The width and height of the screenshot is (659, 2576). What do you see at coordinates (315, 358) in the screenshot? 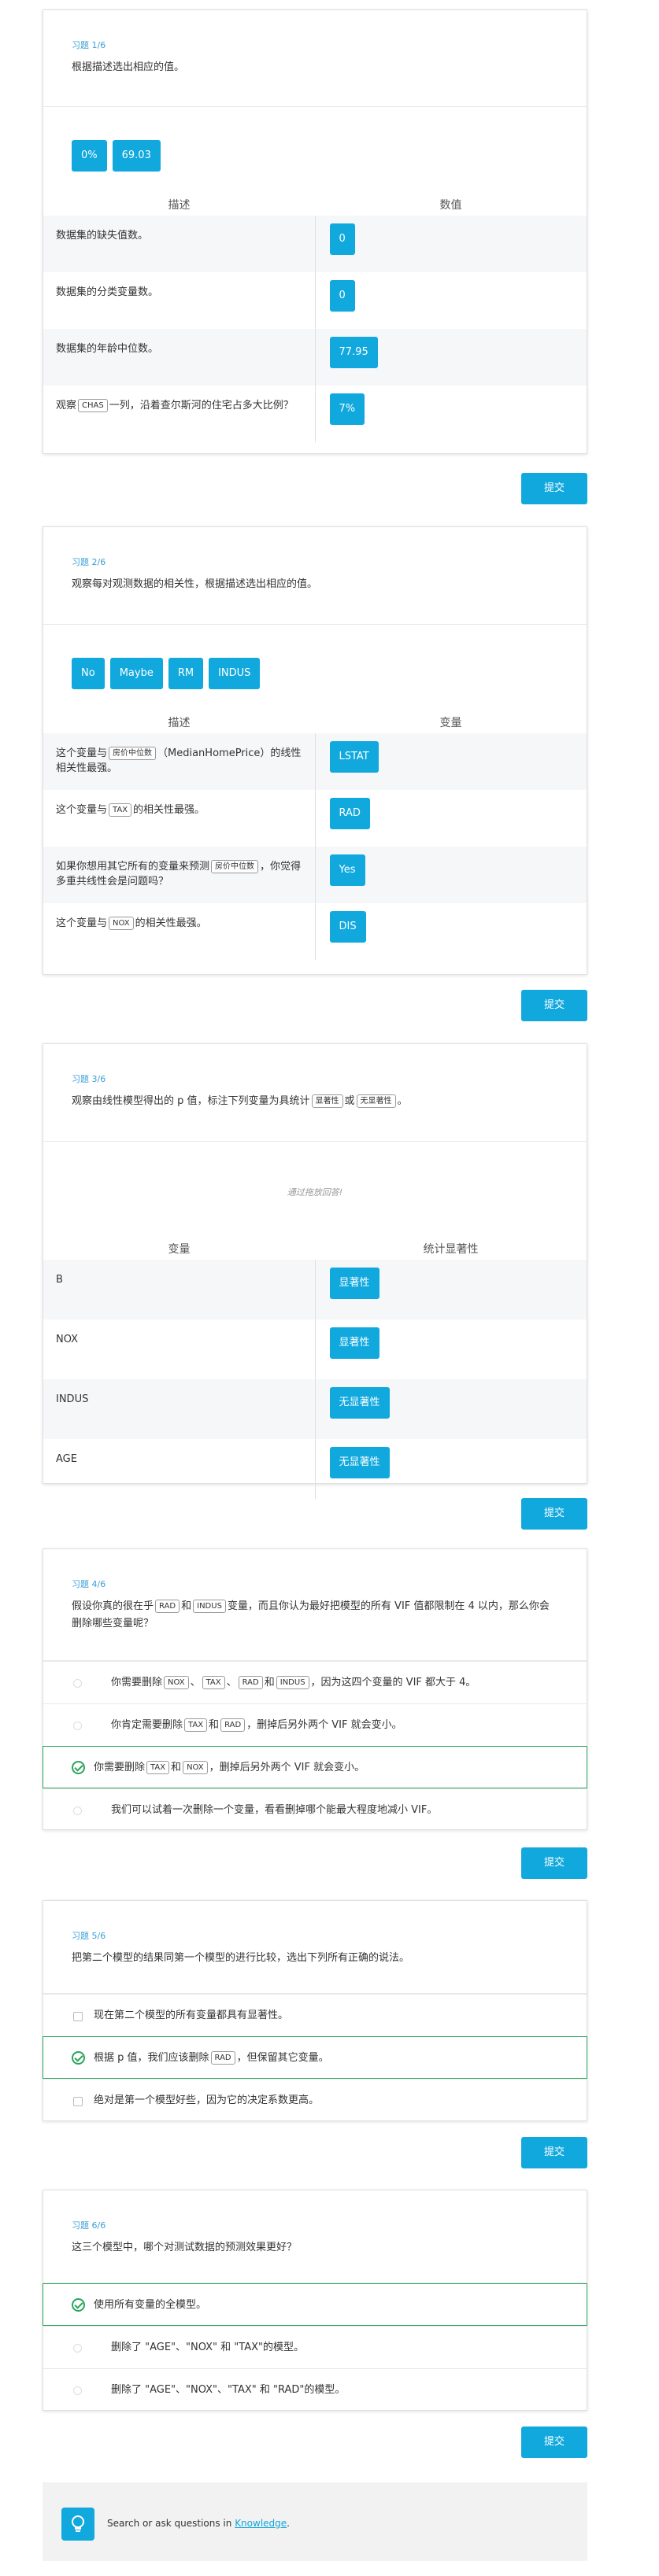
I see `table-row: 数据集的年龄中位数。 77.95` at bounding box center [315, 358].